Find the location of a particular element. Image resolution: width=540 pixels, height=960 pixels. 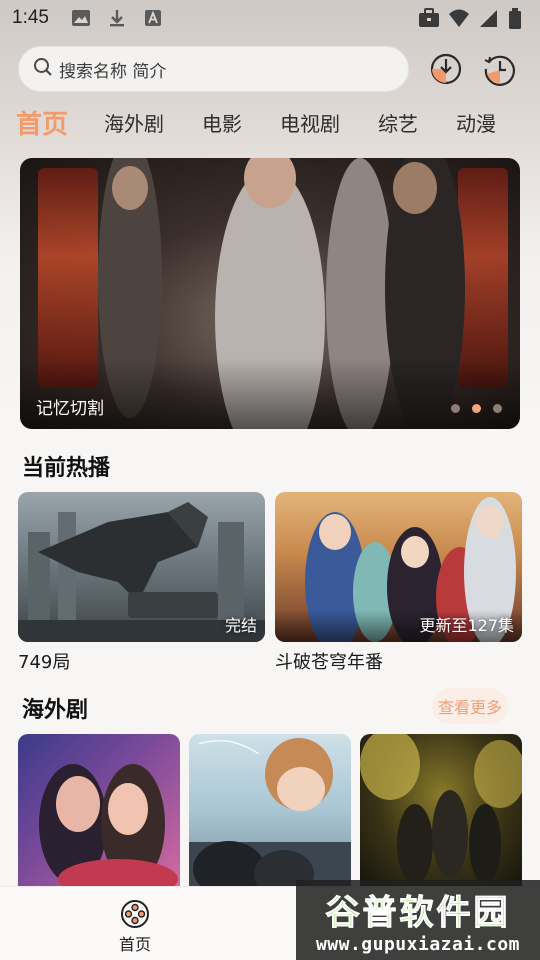

download-circle-icon is located at coordinates (446, 69).